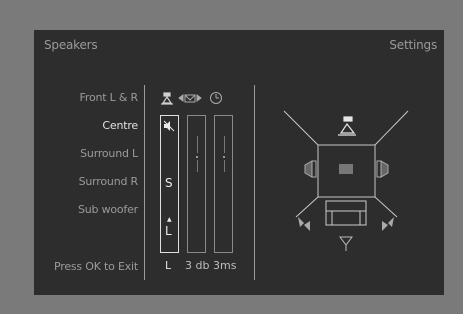 Image resolution: width=463 pixels, height=314 pixels. I want to click on speaker-row-surround-l: Surround L, so click(109, 153).